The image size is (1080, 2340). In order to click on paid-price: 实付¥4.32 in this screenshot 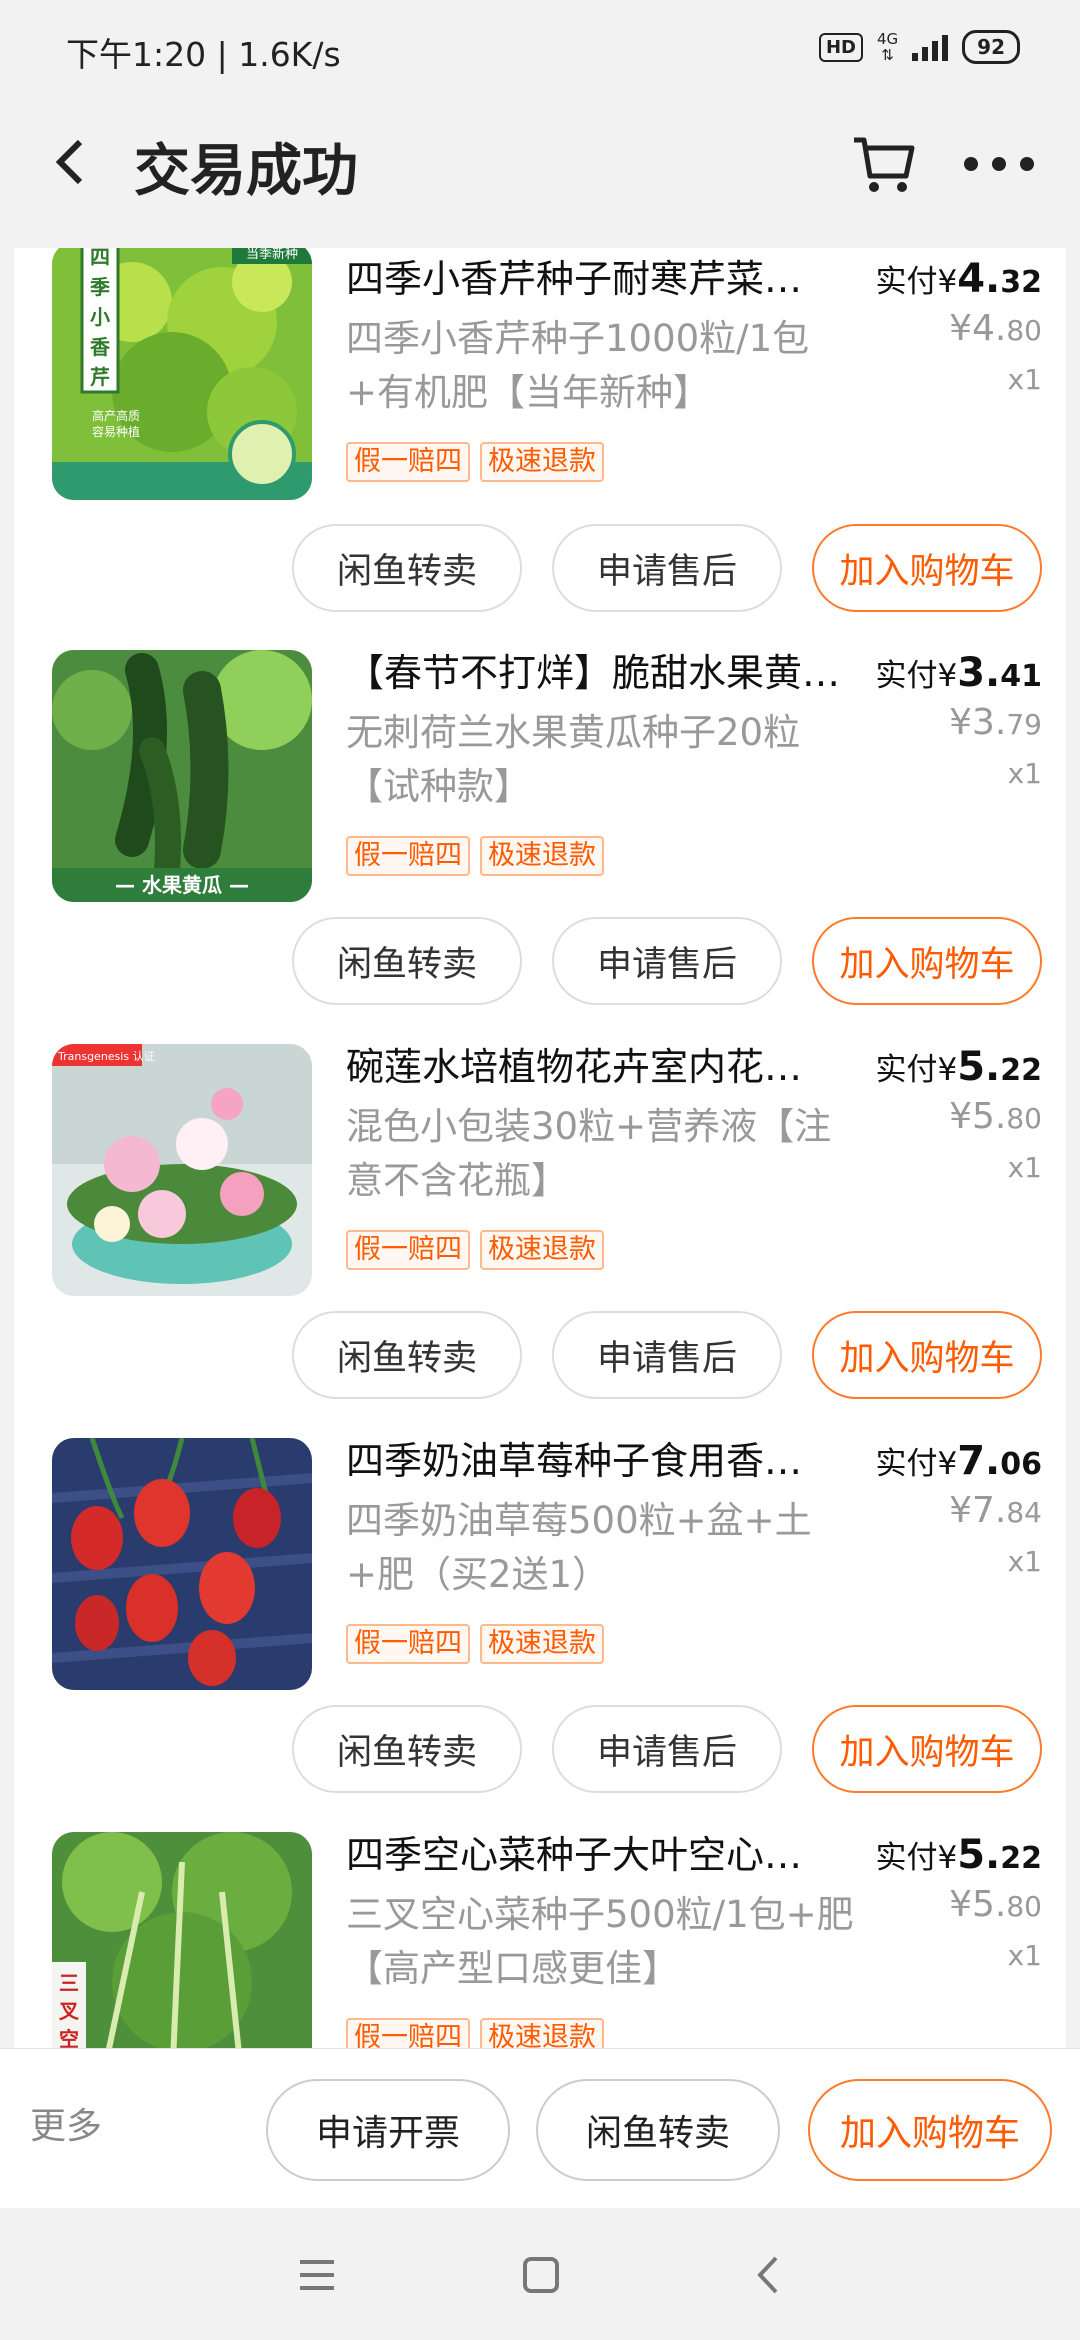, I will do `click(958, 279)`.